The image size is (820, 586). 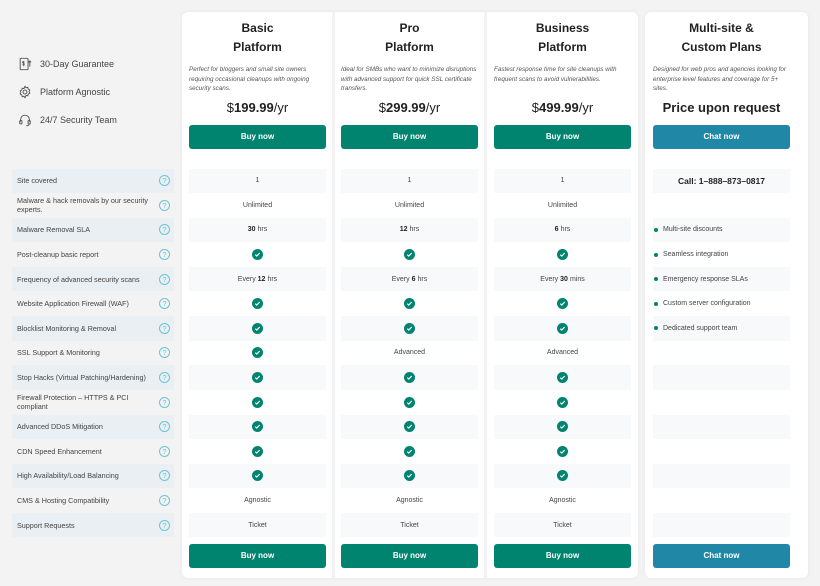 I want to click on benefit-label: Dedicated support team, so click(x=700, y=328).